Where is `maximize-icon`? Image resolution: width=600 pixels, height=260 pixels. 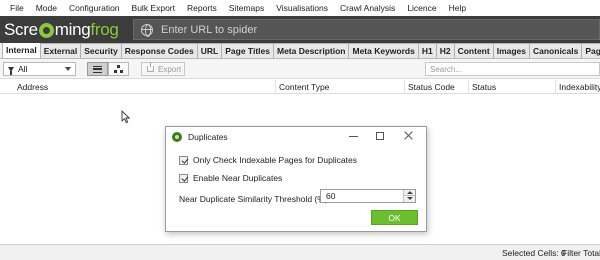
maximize-icon is located at coordinates (380, 136).